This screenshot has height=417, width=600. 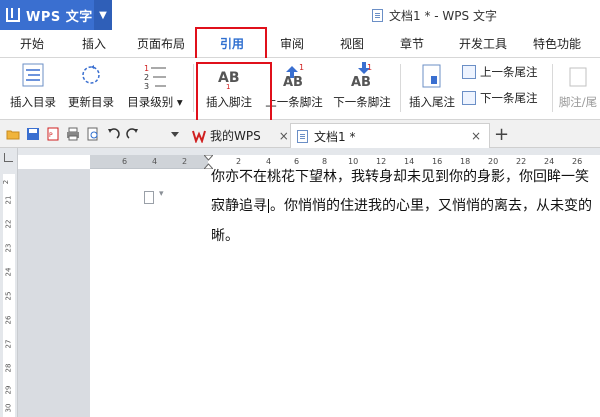 What do you see at coordinates (432, 76) in the screenshot?
I see `insert-endnote-icon` at bounding box center [432, 76].